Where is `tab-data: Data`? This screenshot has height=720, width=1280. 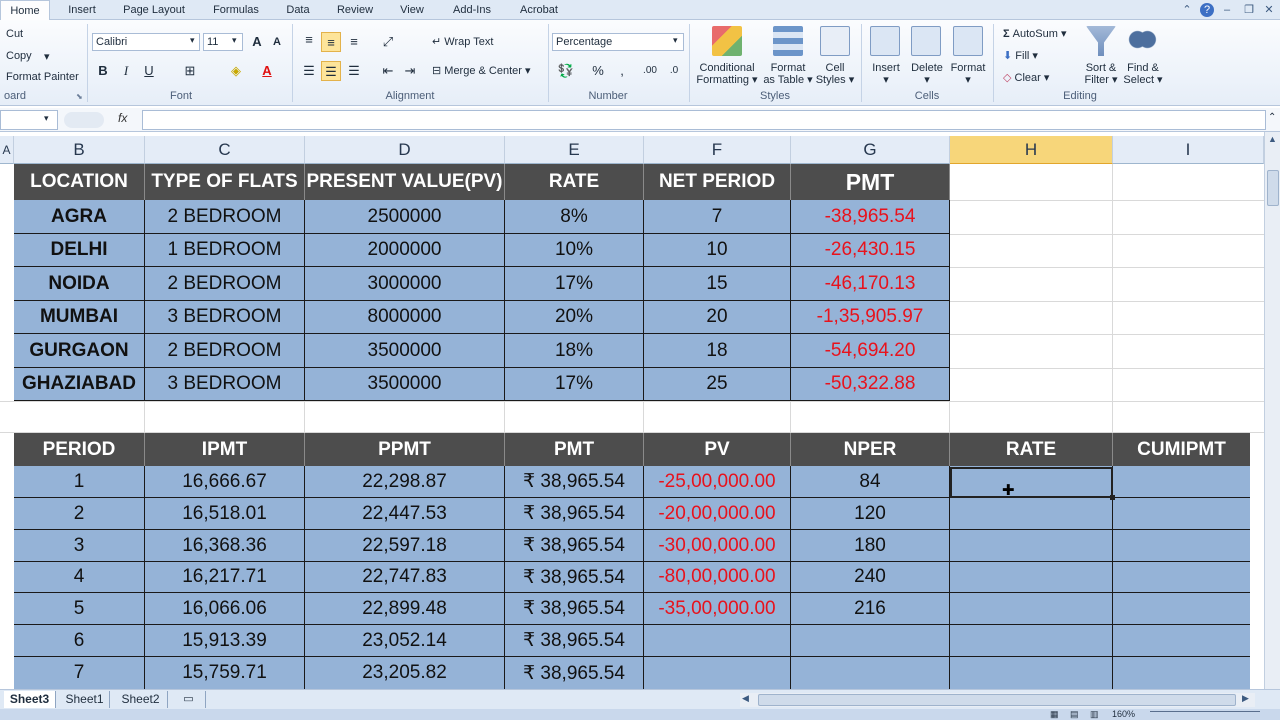 tab-data: Data is located at coordinates (298, 10).